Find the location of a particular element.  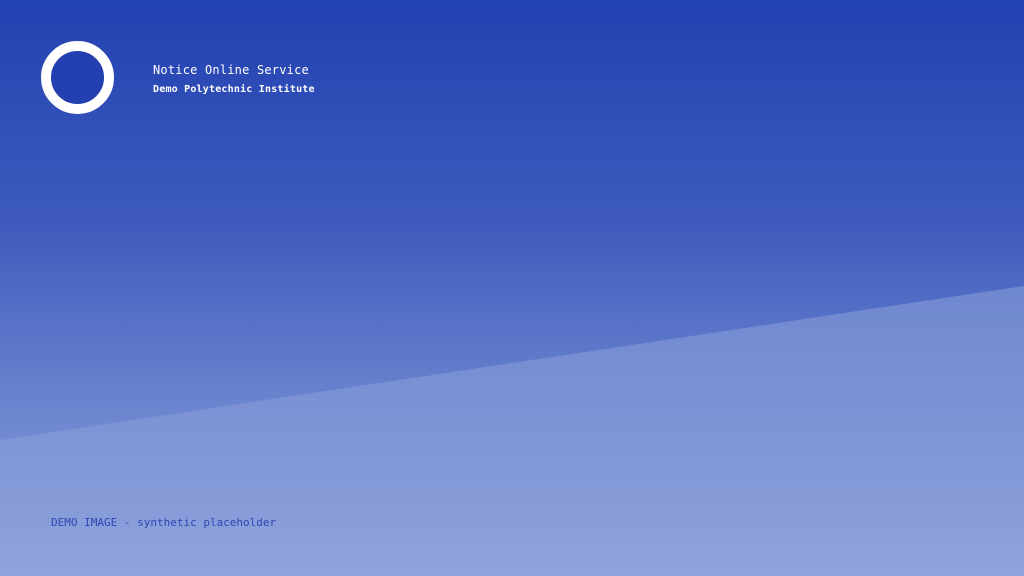

demo-image-caption: DEMO IMAGE - synthetic placeholder is located at coordinates (164, 522).